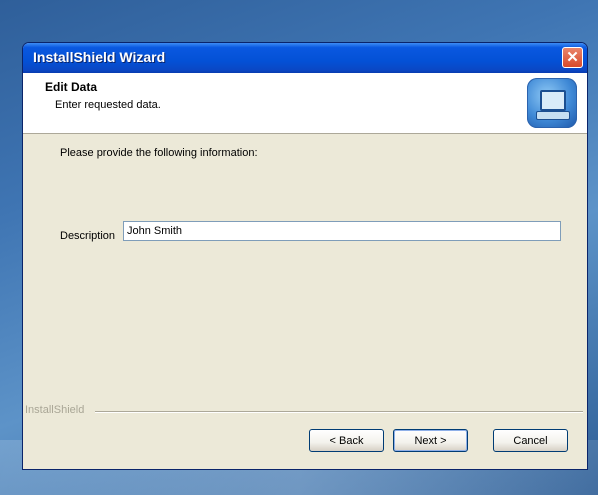 The height and width of the screenshot is (495, 598). Describe the element at coordinates (55, 410) in the screenshot. I see `installshield-brand-label: InstallShield` at that location.